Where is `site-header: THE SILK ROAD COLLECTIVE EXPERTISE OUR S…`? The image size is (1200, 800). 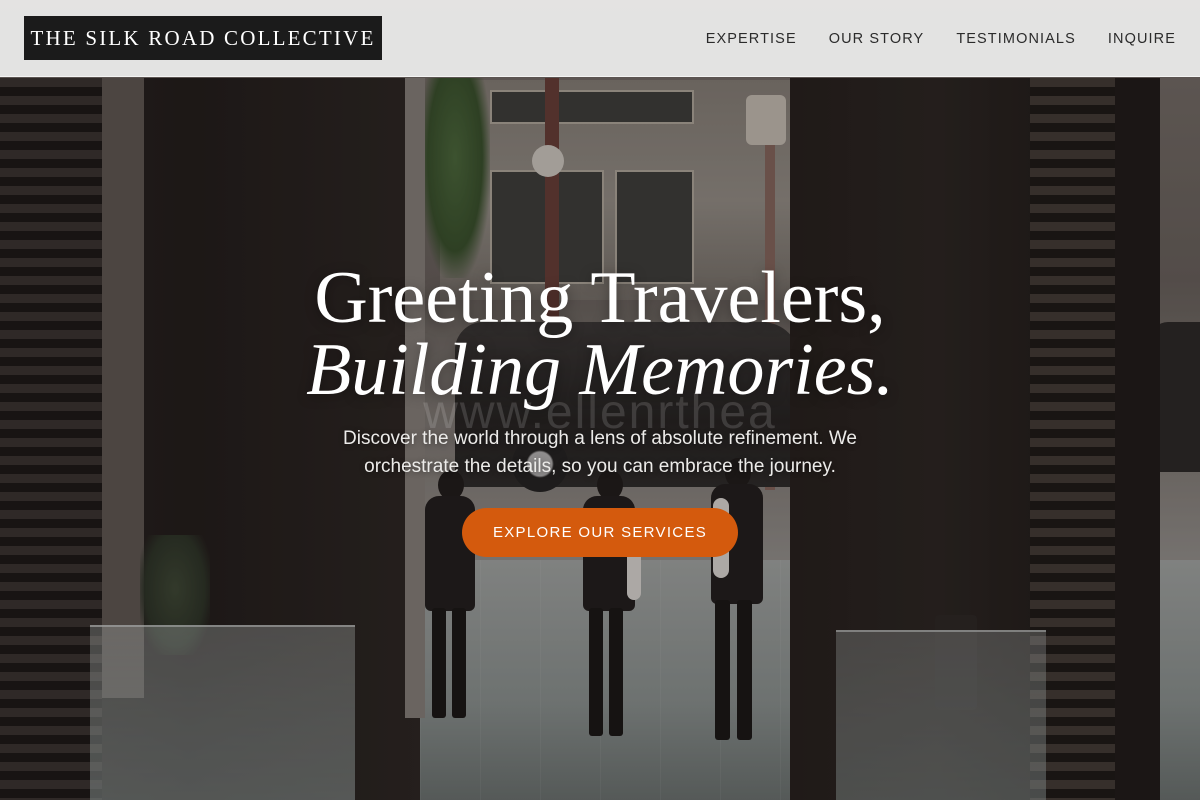 site-header: THE SILK ROAD COLLECTIVE EXPERTISE OUR S… is located at coordinates (600, 38).